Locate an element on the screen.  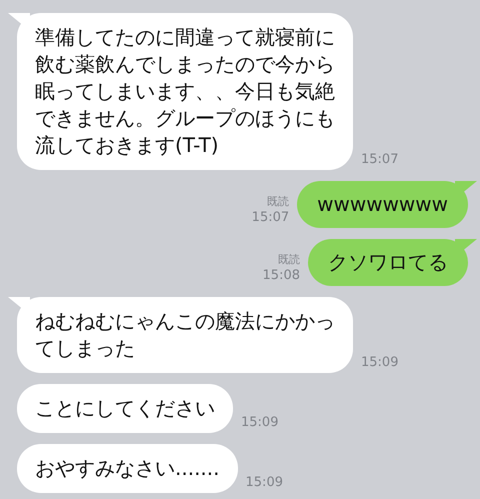
message-bubble: wwwwwwww is located at coordinates (382, 204).